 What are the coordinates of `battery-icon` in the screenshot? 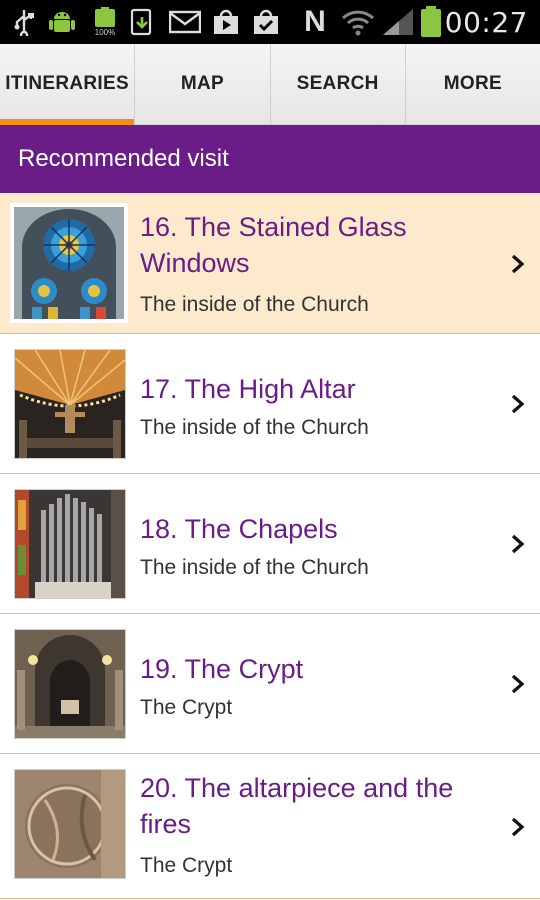 It's located at (431, 21).